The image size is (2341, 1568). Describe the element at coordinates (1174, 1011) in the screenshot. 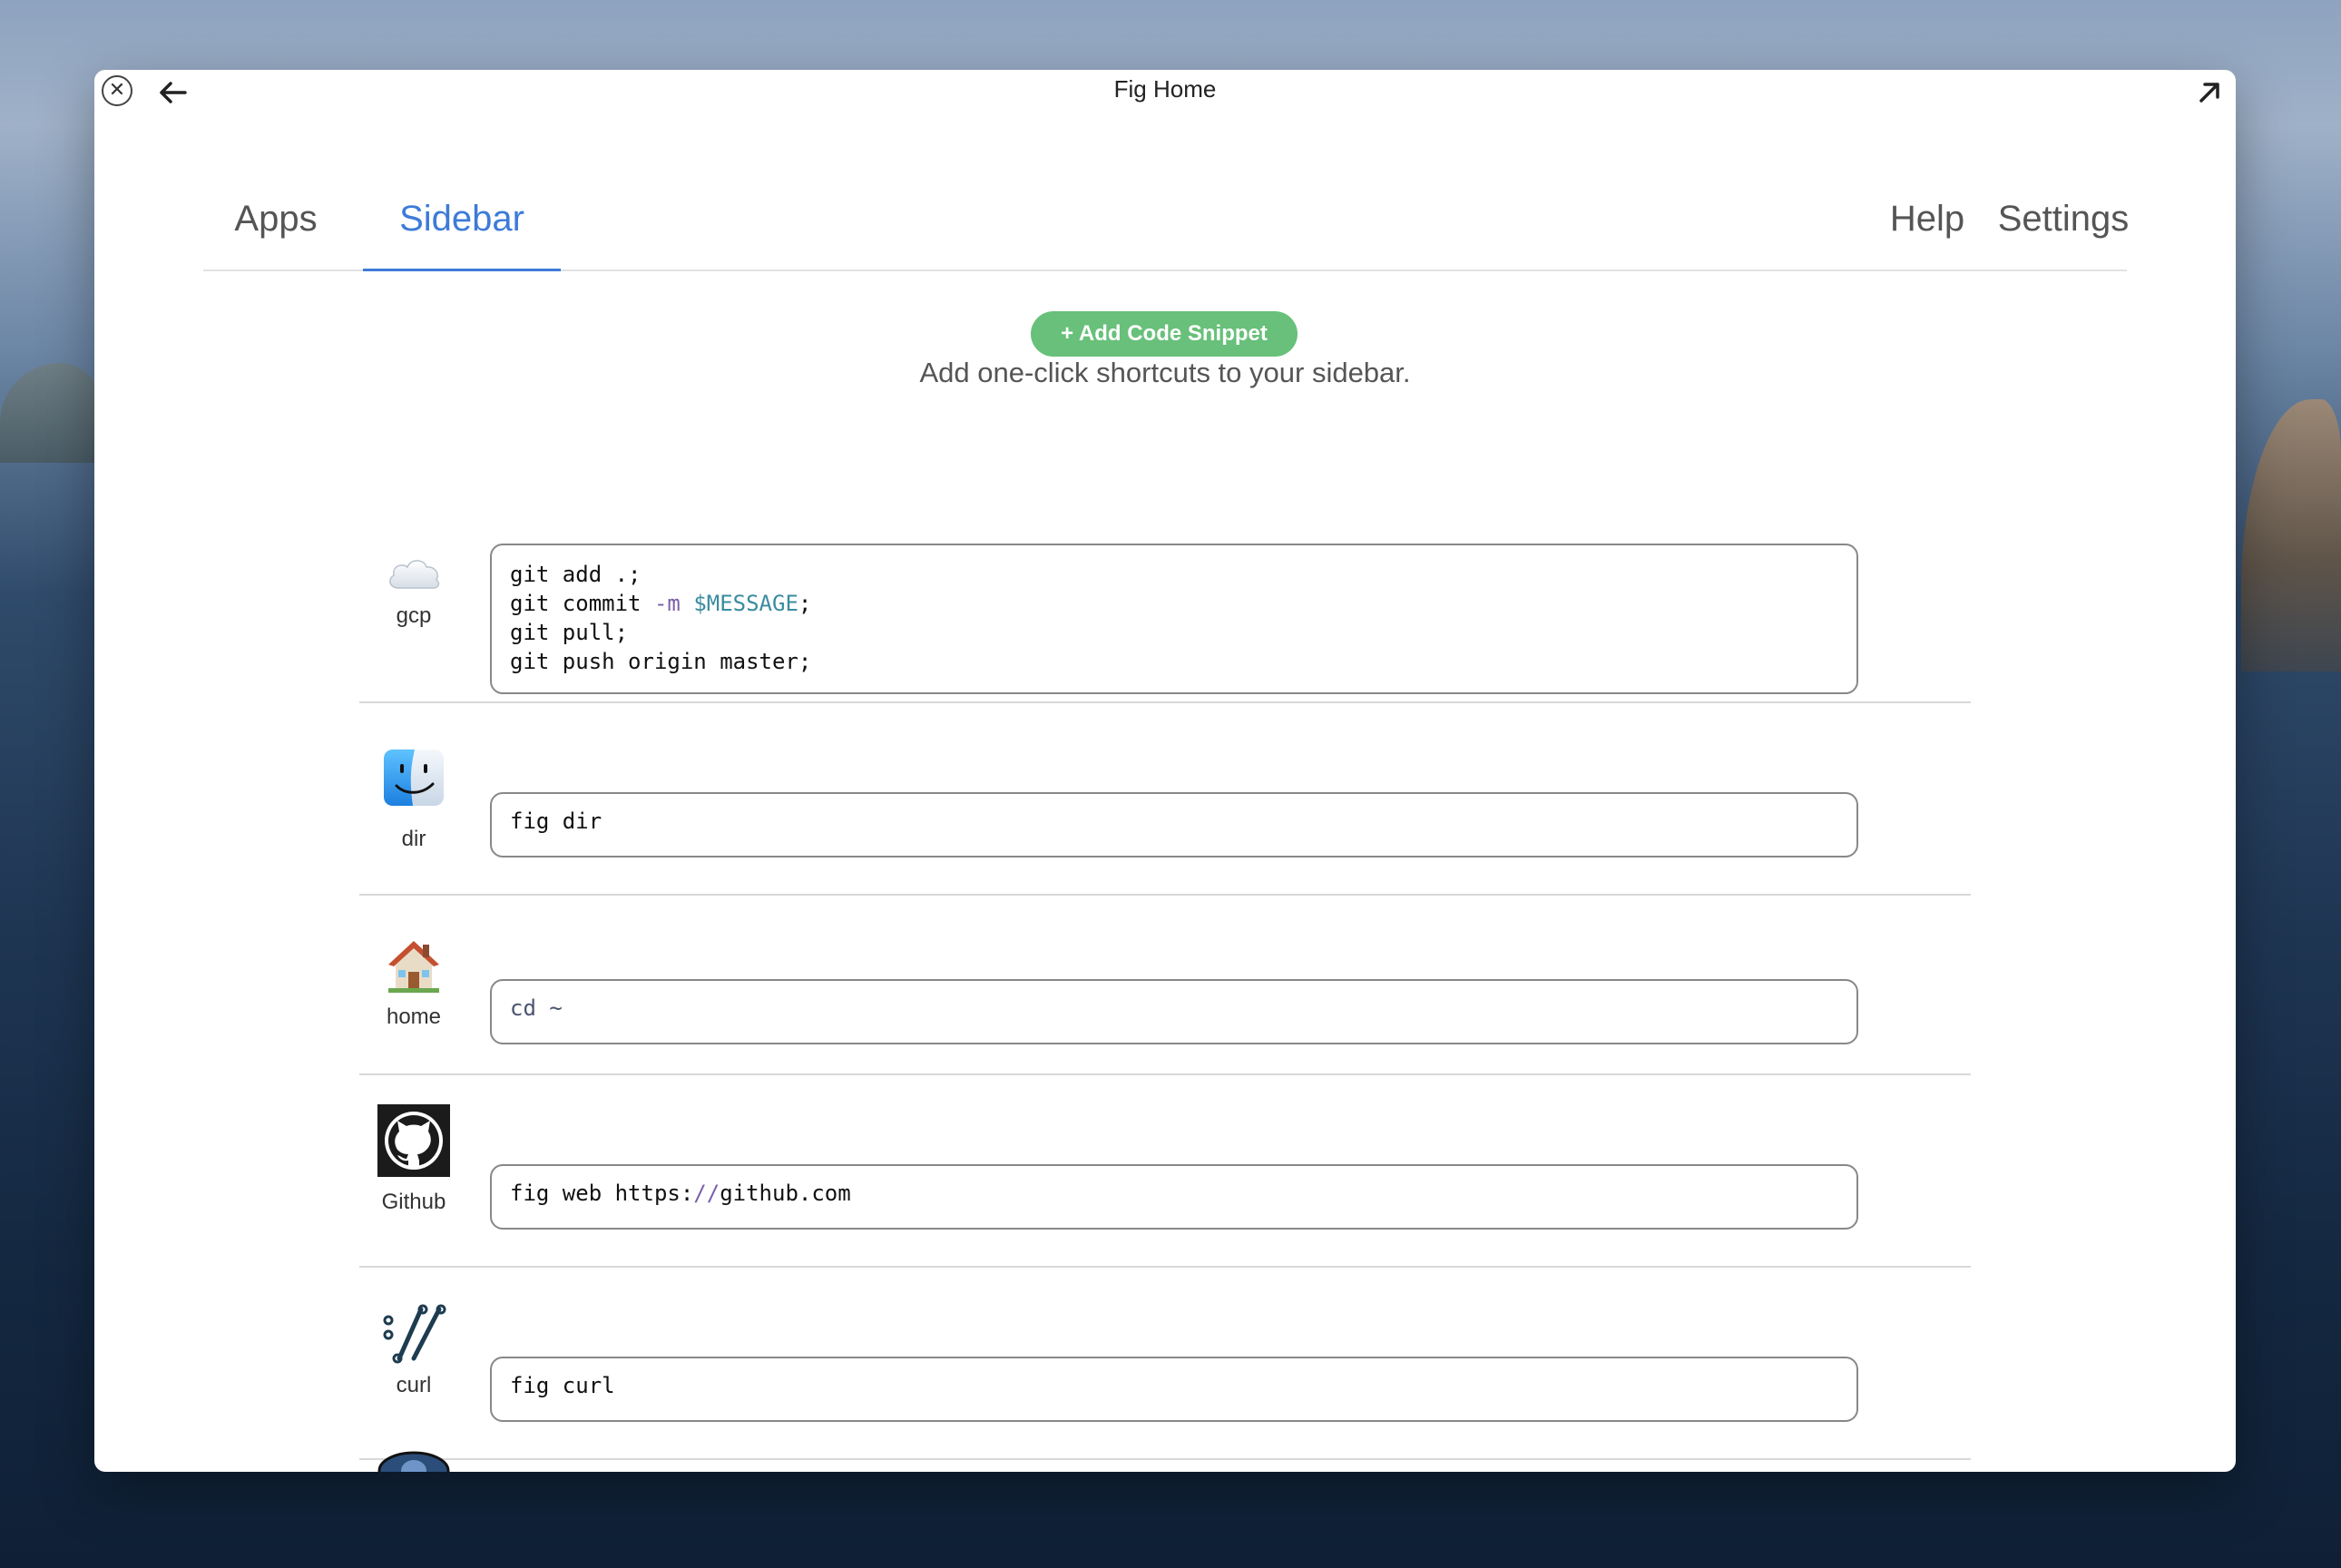

I see `snippet-command-home: cd ~` at that location.